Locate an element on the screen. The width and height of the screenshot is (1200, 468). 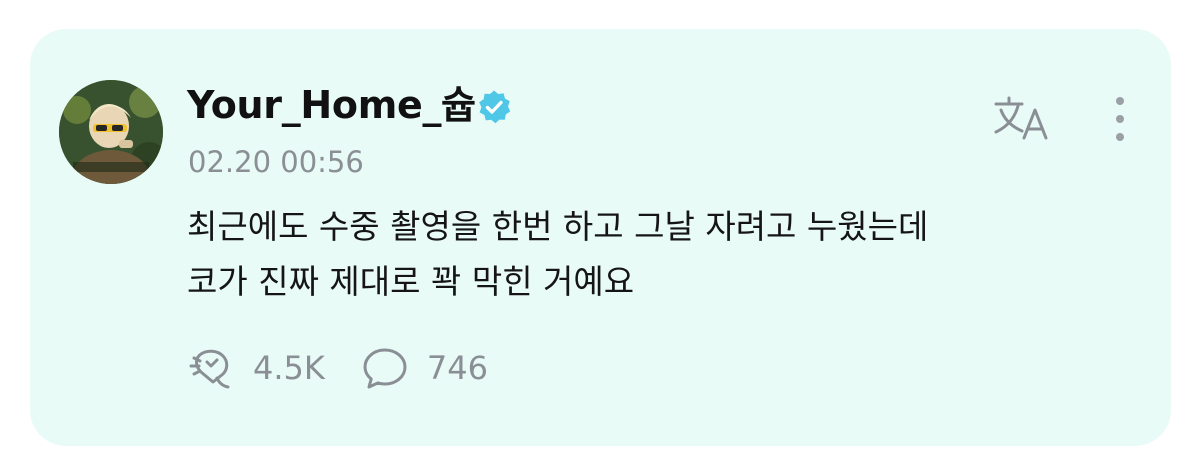
comment-button: 746 is located at coordinates (424, 368).